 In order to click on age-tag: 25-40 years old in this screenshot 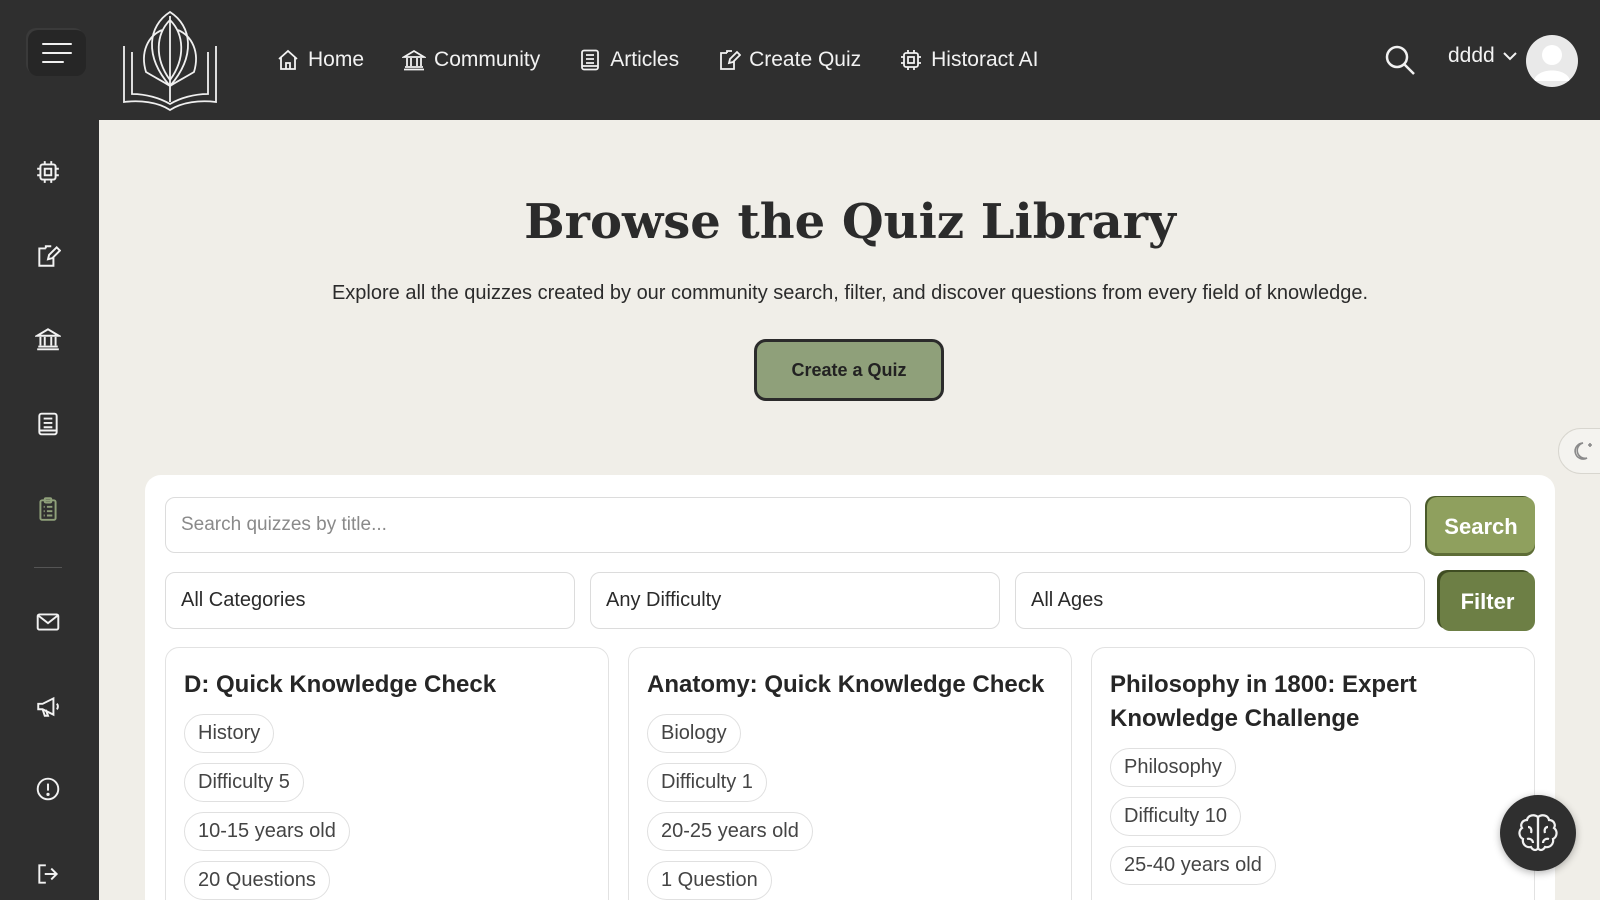, I will do `click(1193, 865)`.